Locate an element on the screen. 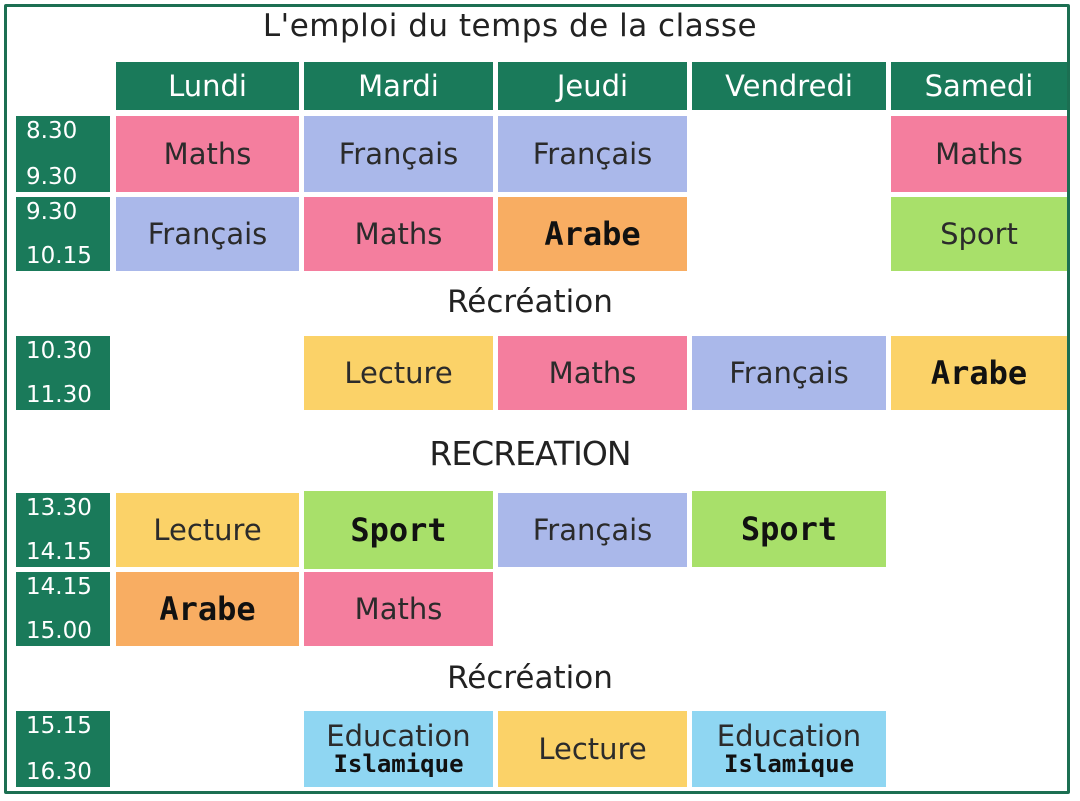  header-vendredi: Vendredi is located at coordinates (789, 86).